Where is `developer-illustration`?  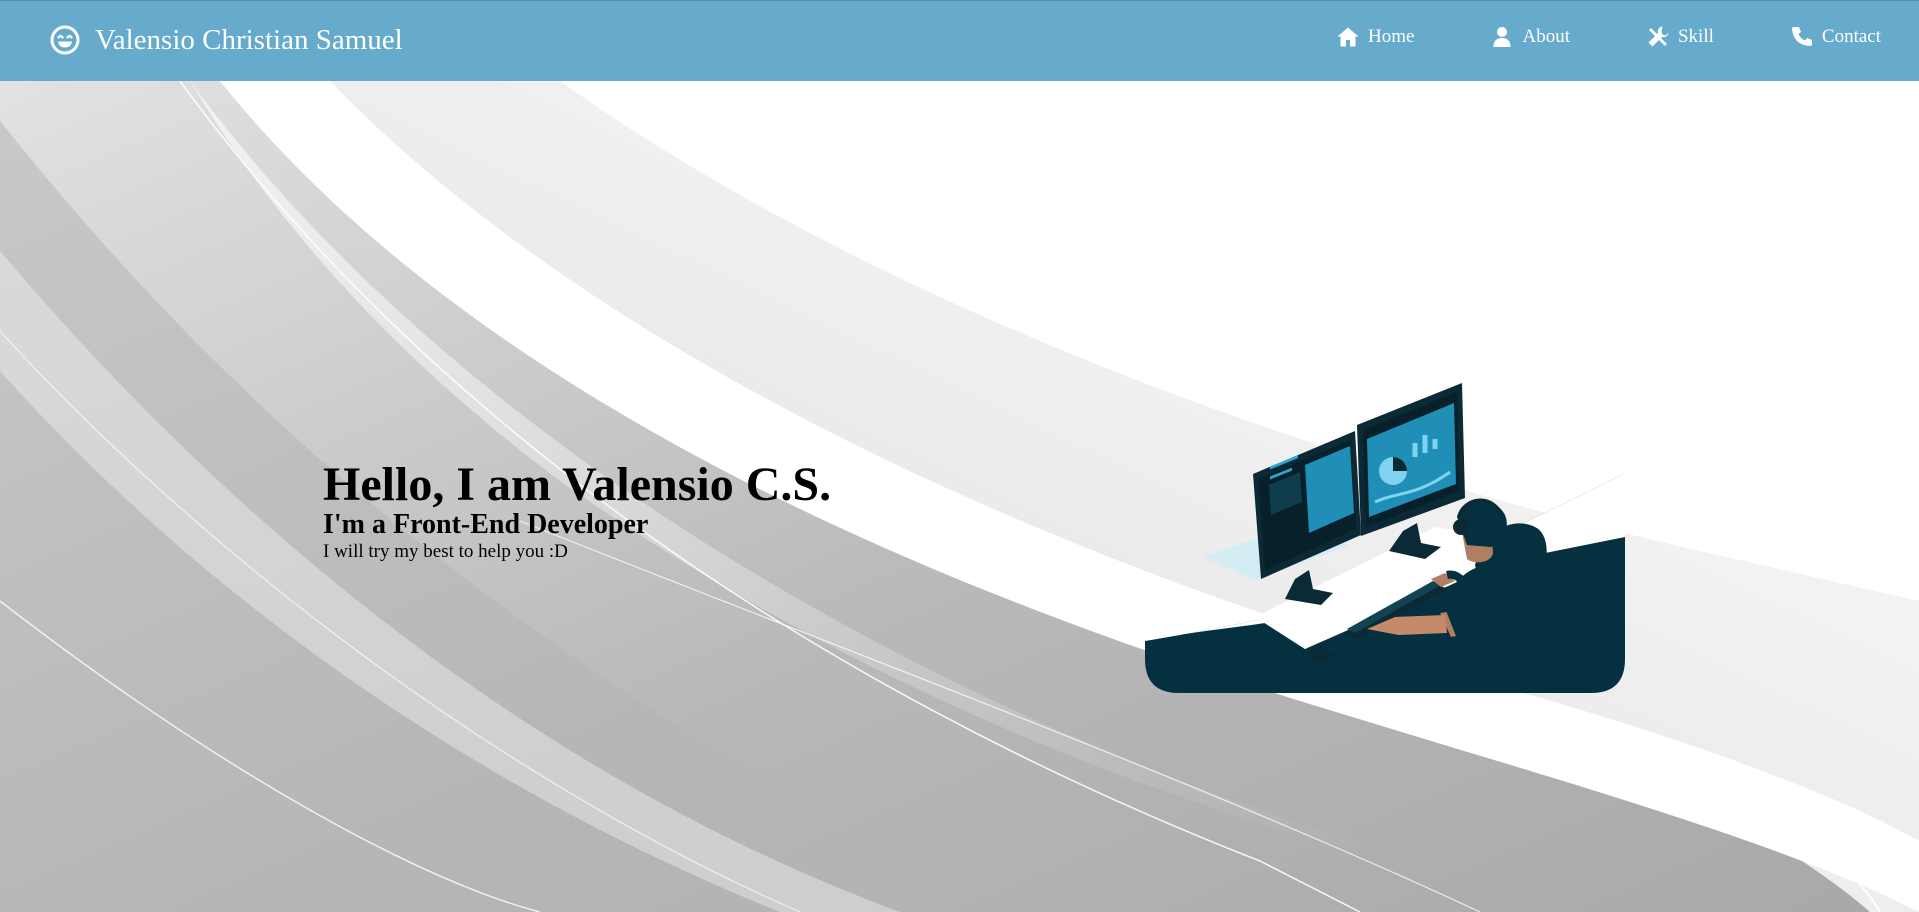 developer-illustration is located at coordinates (1385, 538).